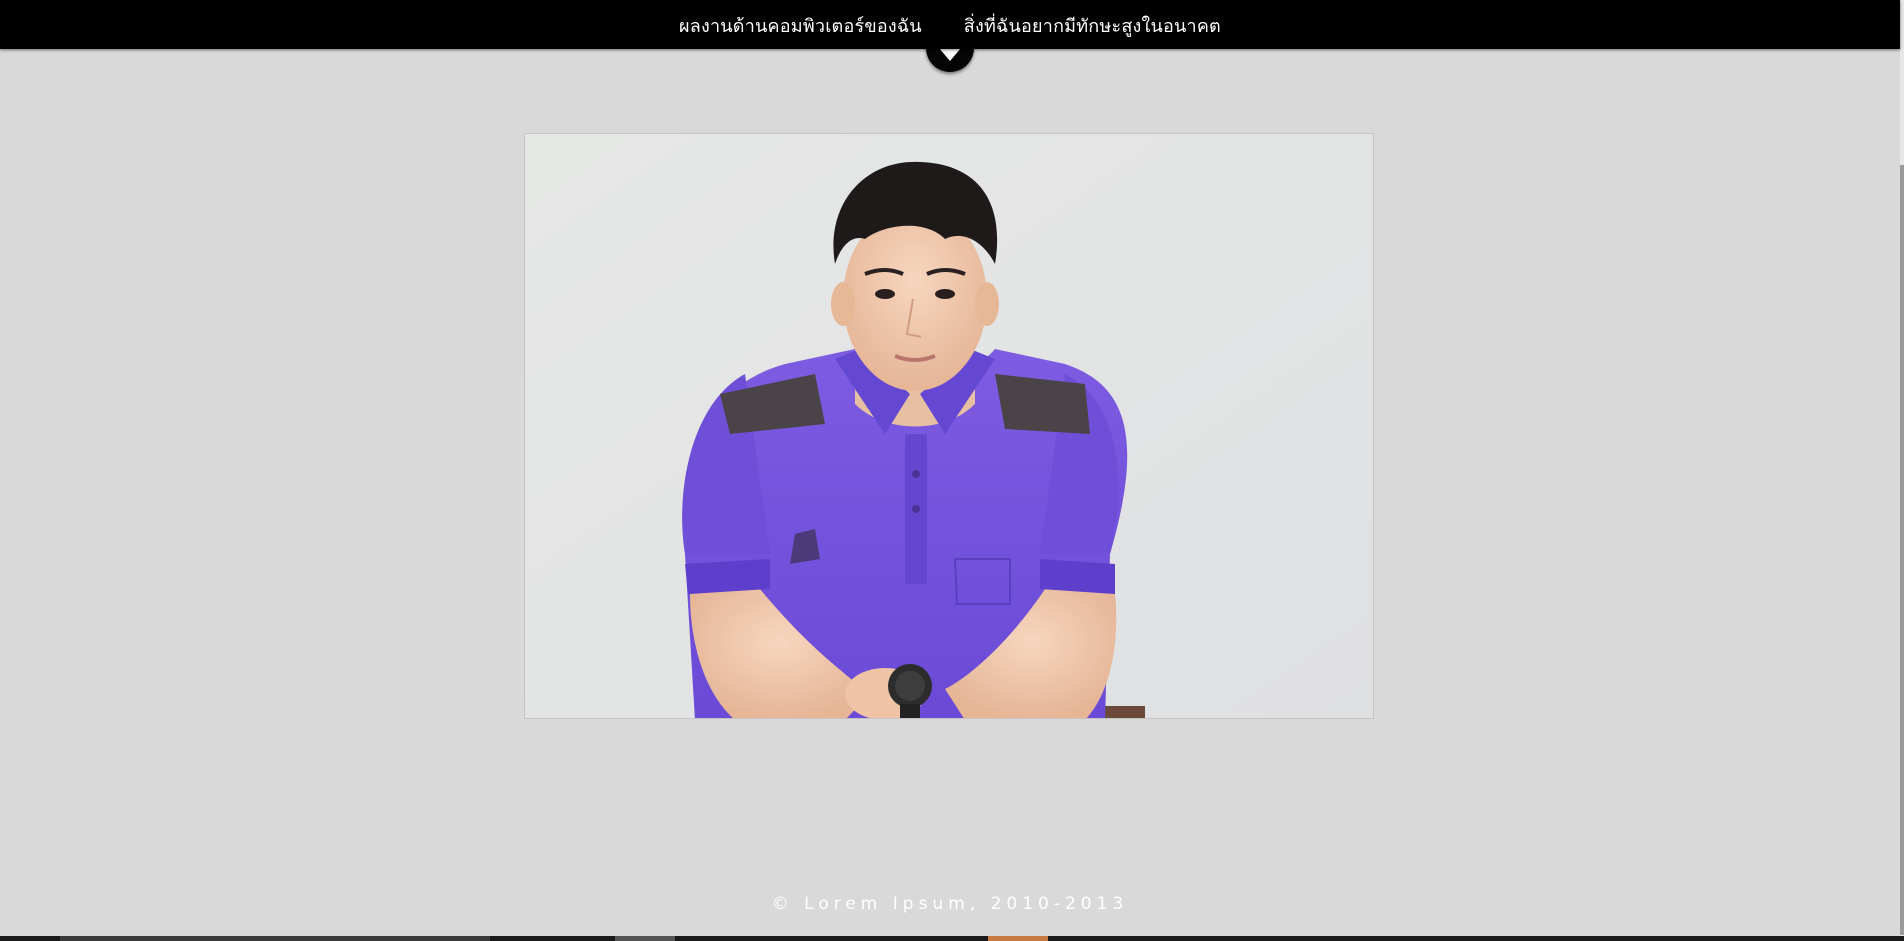 The width and height of the screenshot is (1904, 941). I want to click on taskbar-segment-accent, so click(1018, 938).